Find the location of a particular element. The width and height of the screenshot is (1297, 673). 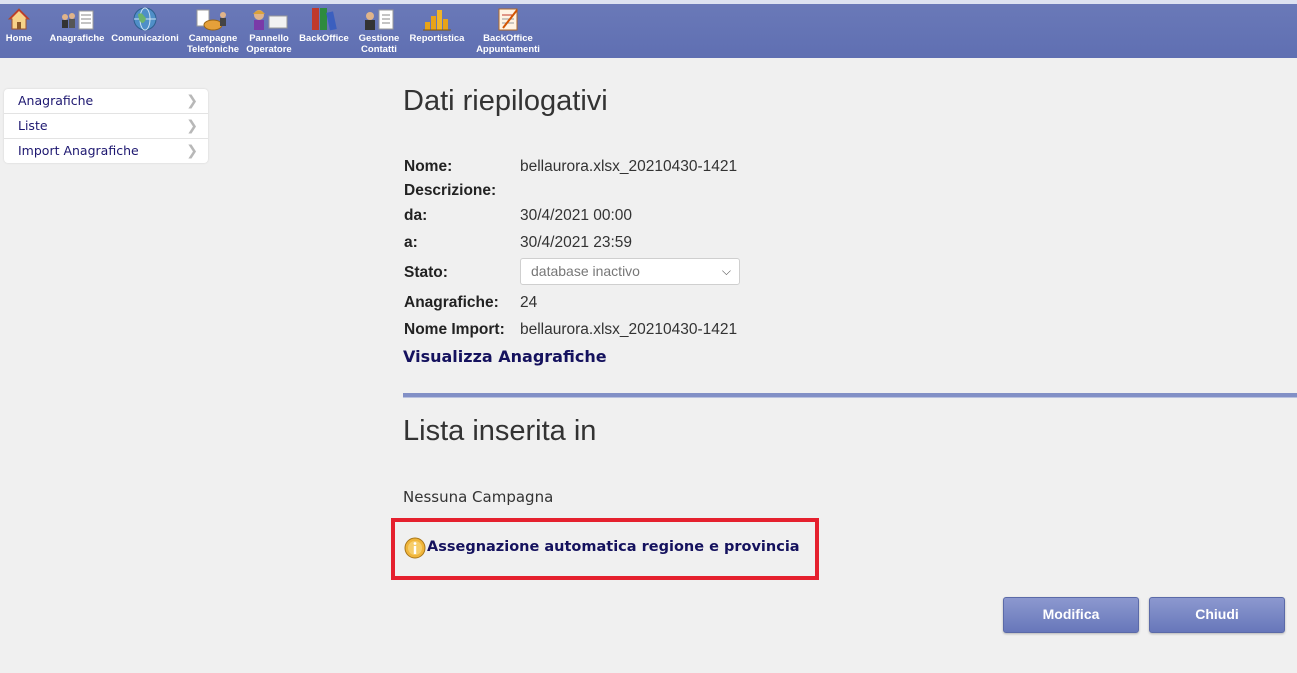

nav-gestione-label: Gestione Contatti is located at coordinates (379, 44).